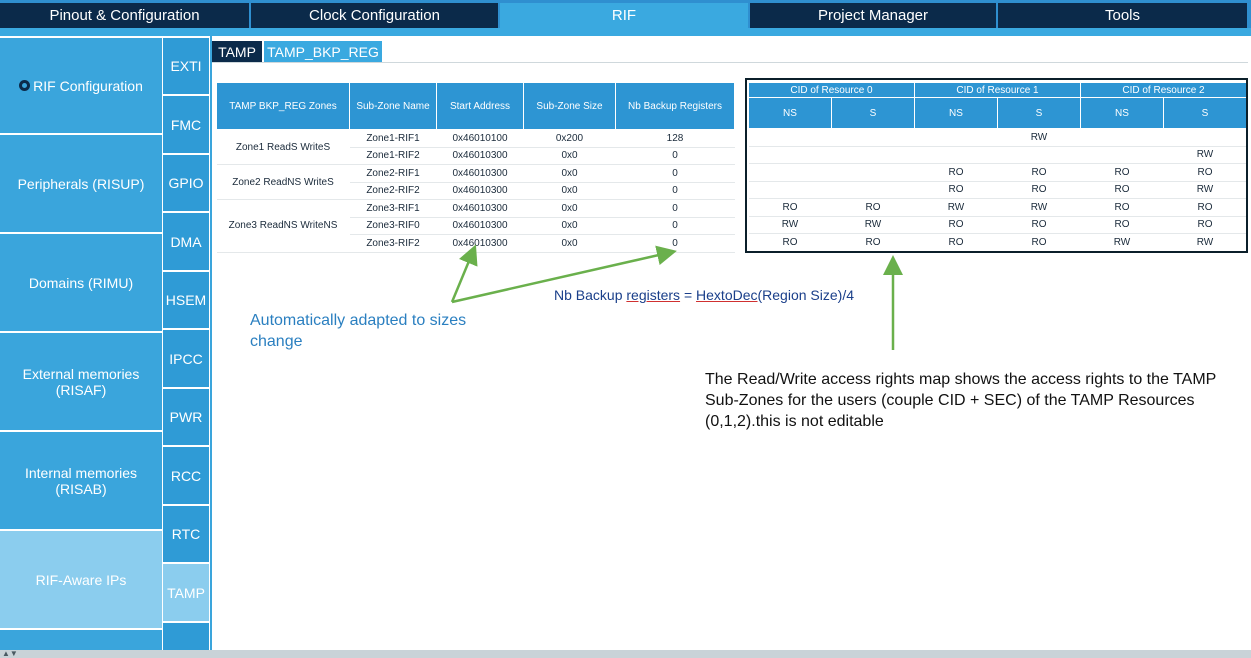 This screenshot has width=1251, height=658. What do you see at coordinates (283, 147) in the screenshot?
I see `zone-cell: Zone1 ReadS WriteS` at bounding box center [283, 147].